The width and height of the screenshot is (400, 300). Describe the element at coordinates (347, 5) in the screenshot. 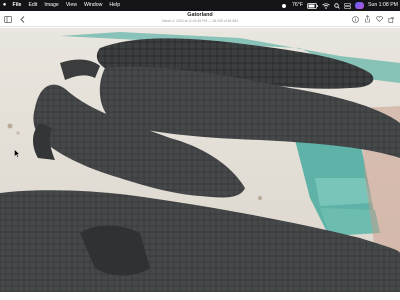

I see `control-center-icon` at that location.